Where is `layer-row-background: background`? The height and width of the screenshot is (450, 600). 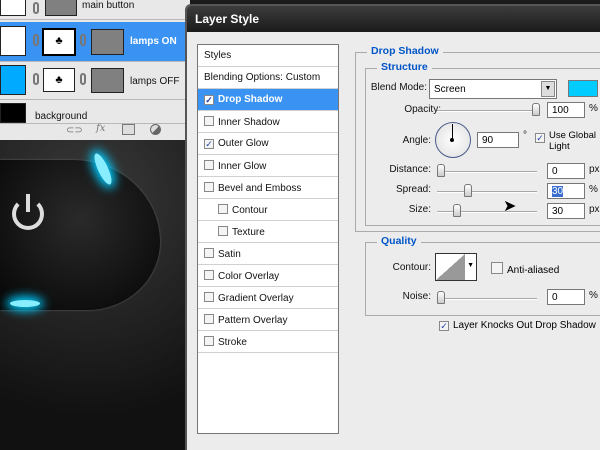
layer-row-background: background is located at coordinates (95, 112).